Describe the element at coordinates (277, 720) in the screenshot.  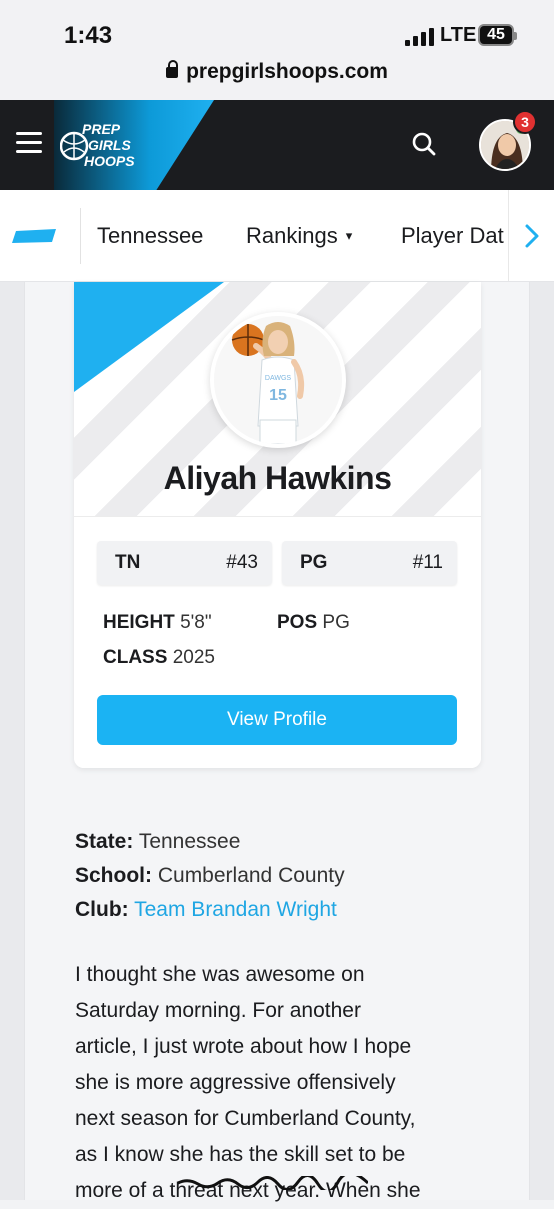
I see `view-profile-button: View Profile` at that location.